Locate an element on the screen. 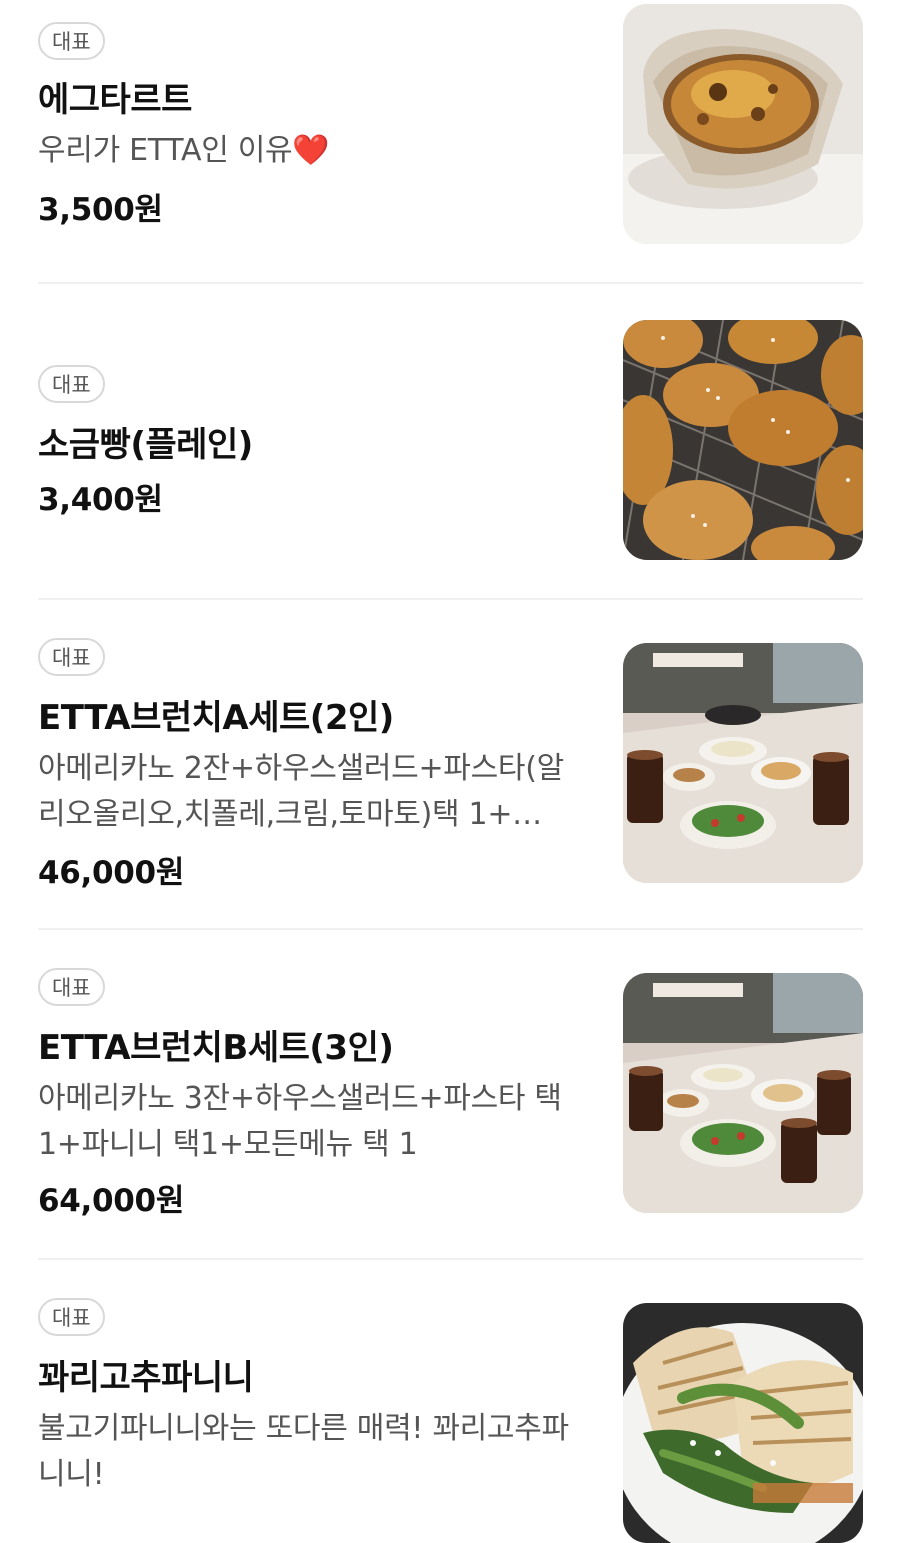 The height and width of the screenshot is (1543, 900). item-name: 소금빵(플레인) is located at coordinates (145, 445).